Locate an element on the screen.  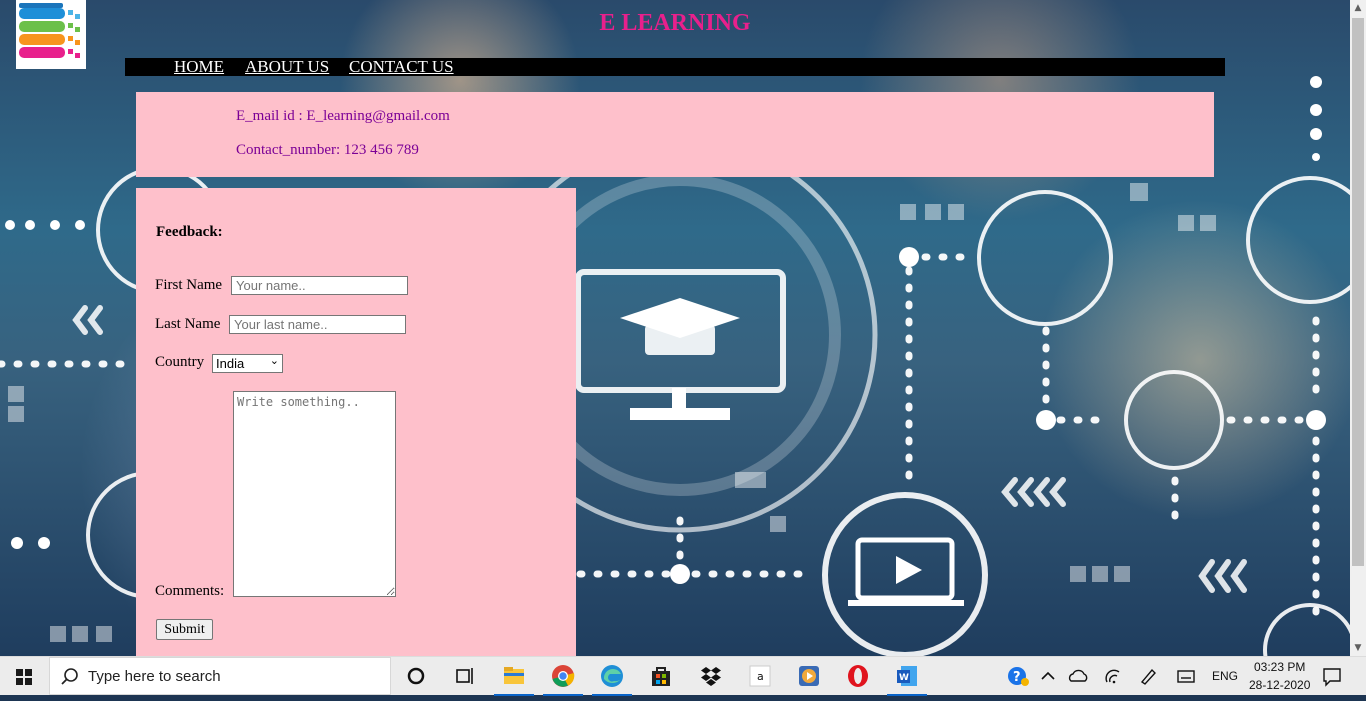
taskbar-search-box: Type here to search is located at coordinates (220, 676).